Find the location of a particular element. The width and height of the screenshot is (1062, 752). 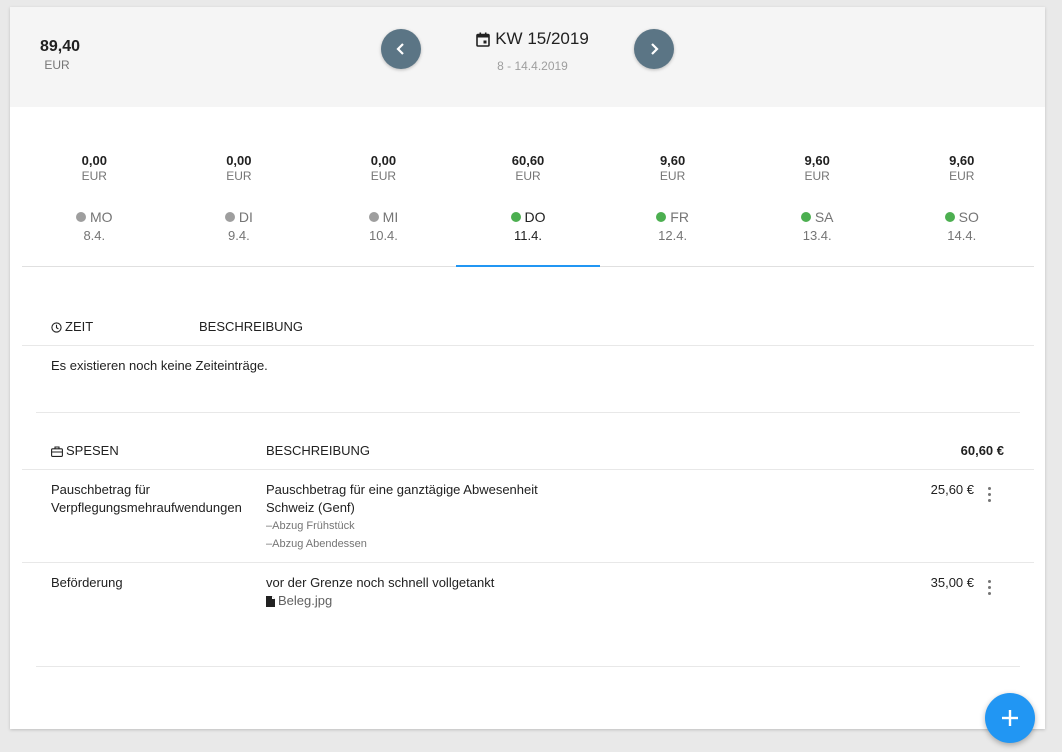

day-tab-so: 9,60 EUR SO 14.4. is located at coordinates (961, 206).